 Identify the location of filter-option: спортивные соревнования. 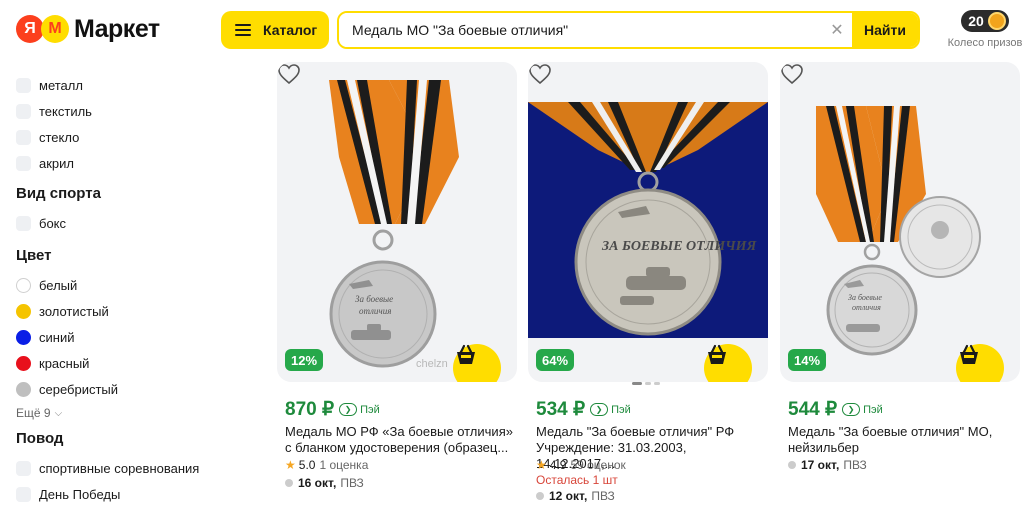
(131, 468).